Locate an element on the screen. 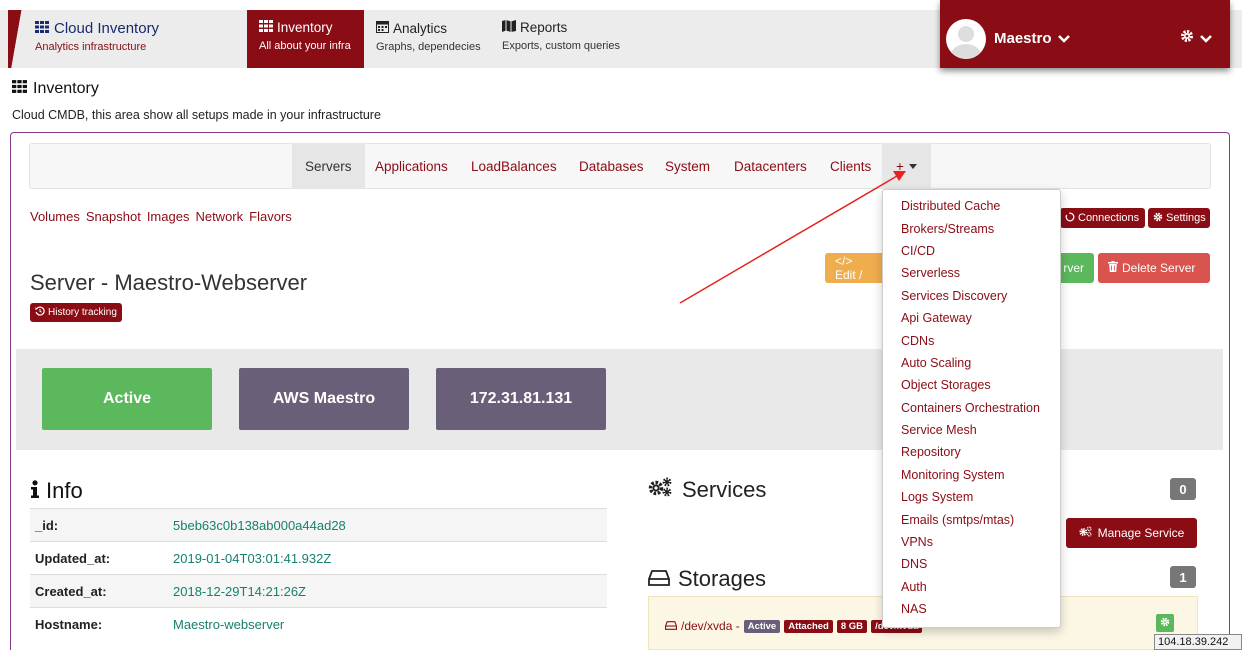 The height and width of the screenshot is (650, 1242). brand-subtitle: Analytics infrastructure is located at coordinates (91, 47).